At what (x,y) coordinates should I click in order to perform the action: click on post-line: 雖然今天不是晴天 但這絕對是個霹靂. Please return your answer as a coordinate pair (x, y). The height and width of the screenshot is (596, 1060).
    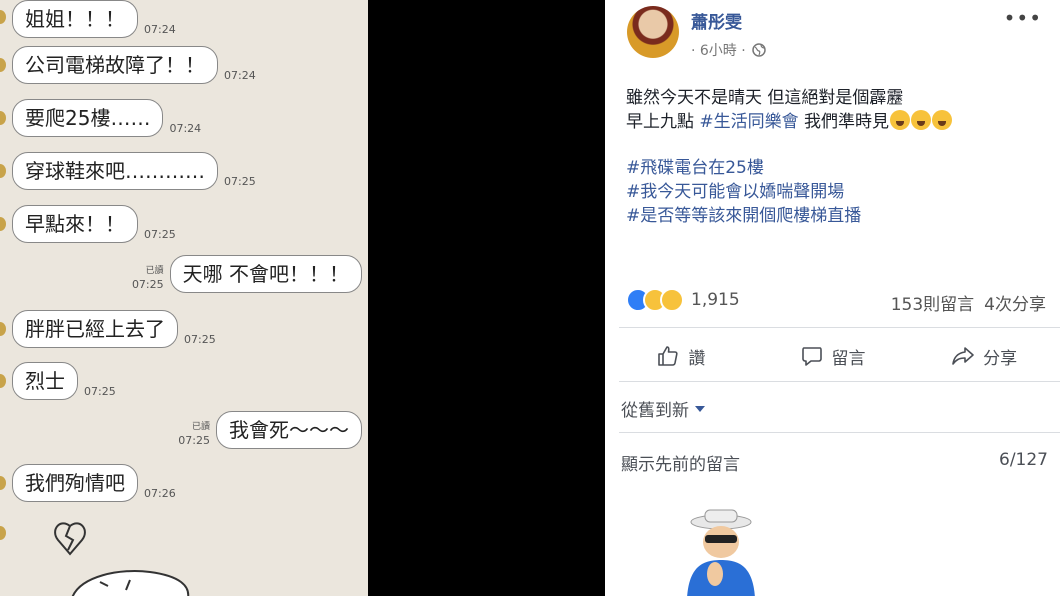
    Looking at the image, I should click on (765, 98).